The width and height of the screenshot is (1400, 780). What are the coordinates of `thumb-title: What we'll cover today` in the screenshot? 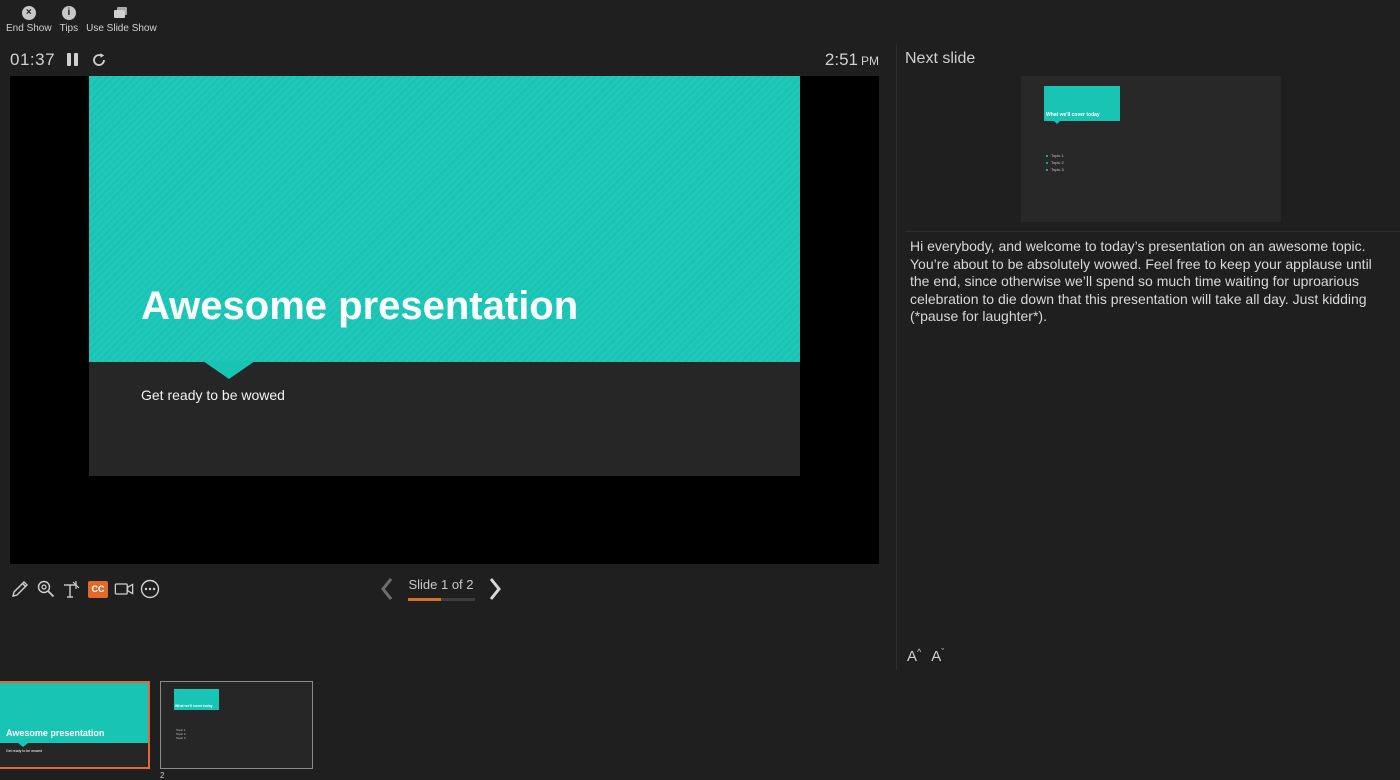 It's located at (194, 706).